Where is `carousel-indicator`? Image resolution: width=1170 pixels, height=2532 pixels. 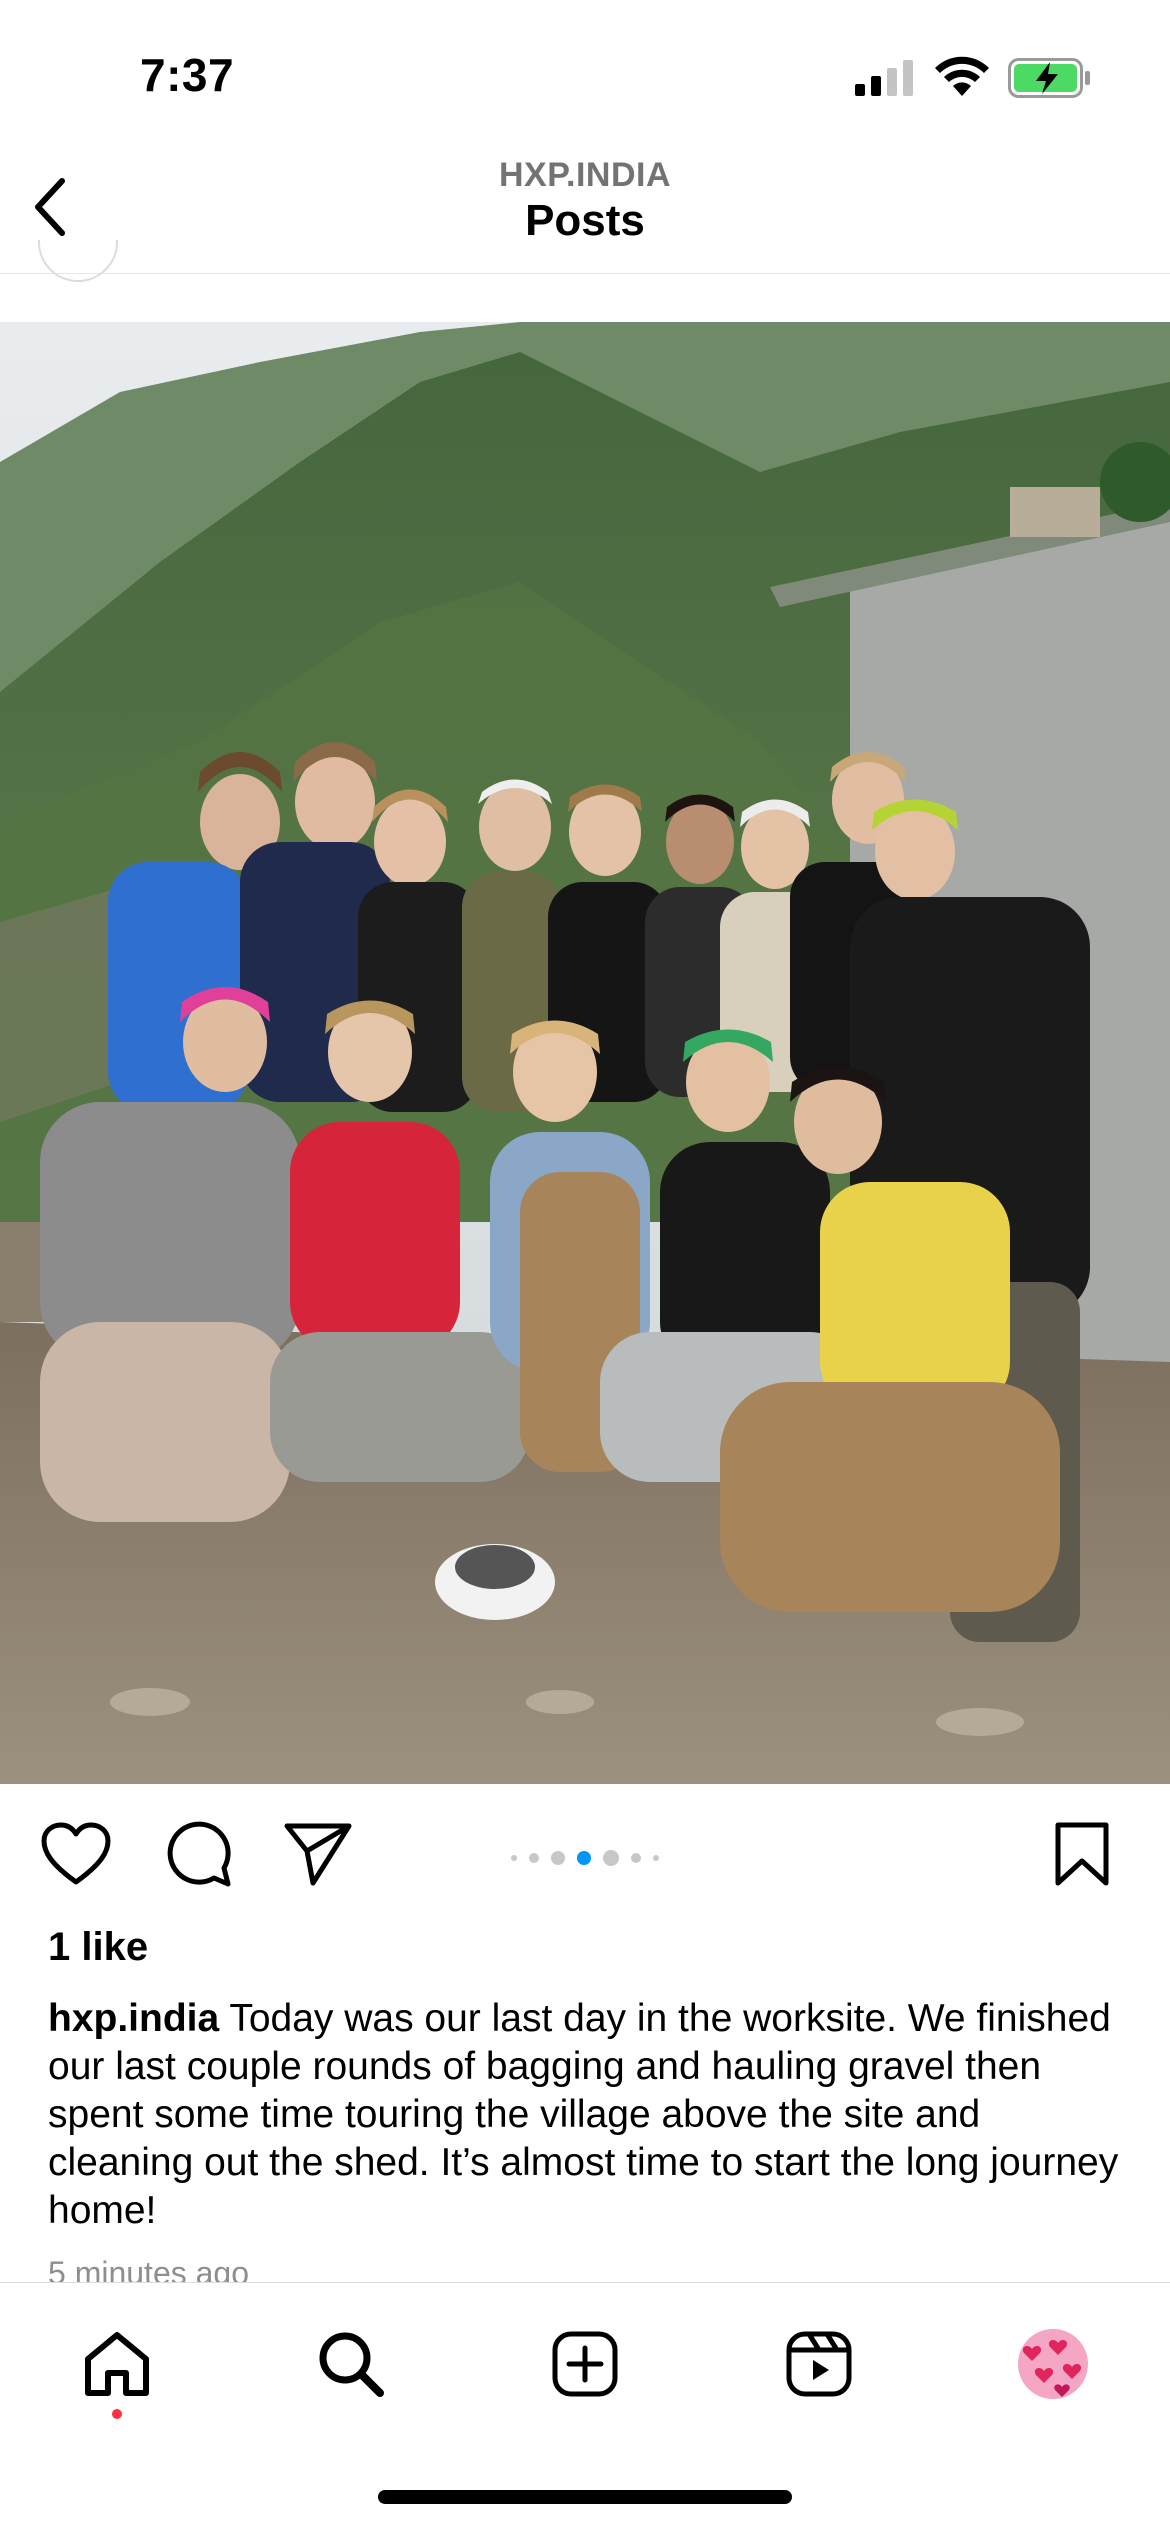
carousel-indicator is located at coordinates (585, 1858).